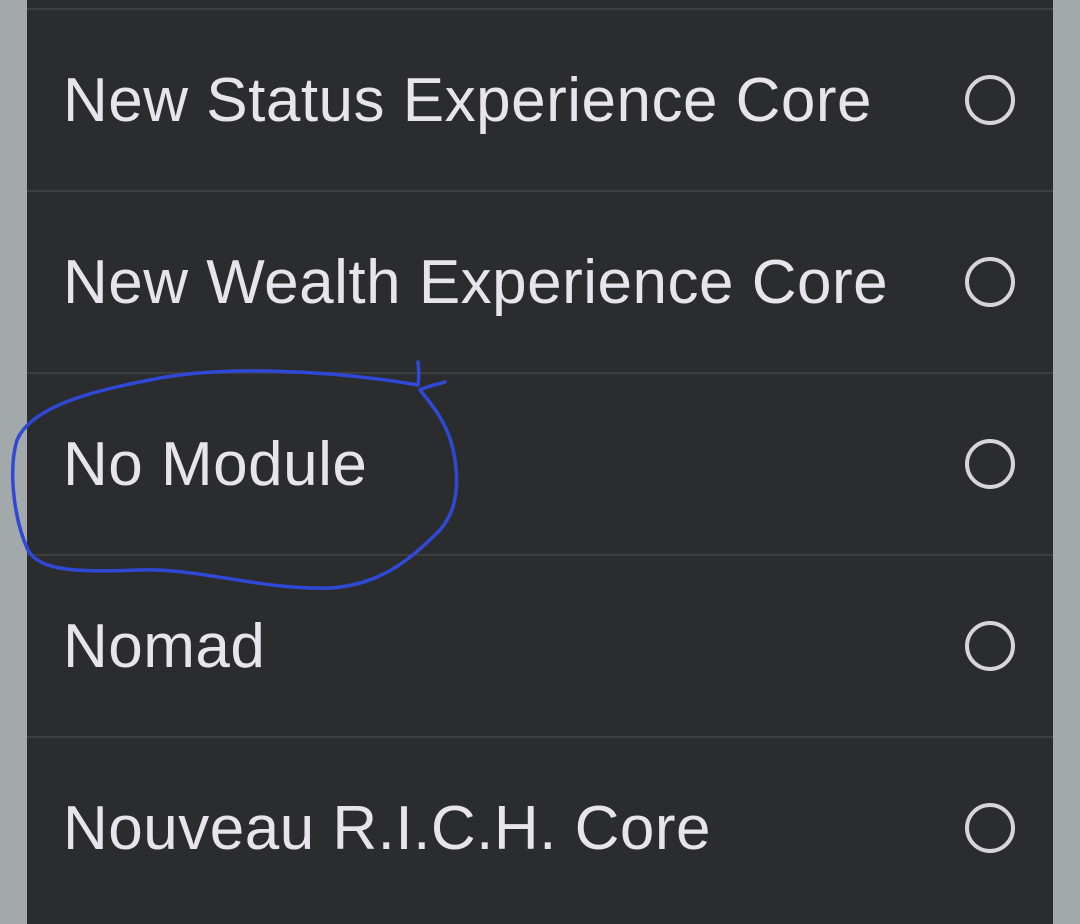  What do you see at coordinates (387, 828) in the screenshot?
I see `option-label: Nouveau R.I.C.H. Core` at bounding box center [387, 828].